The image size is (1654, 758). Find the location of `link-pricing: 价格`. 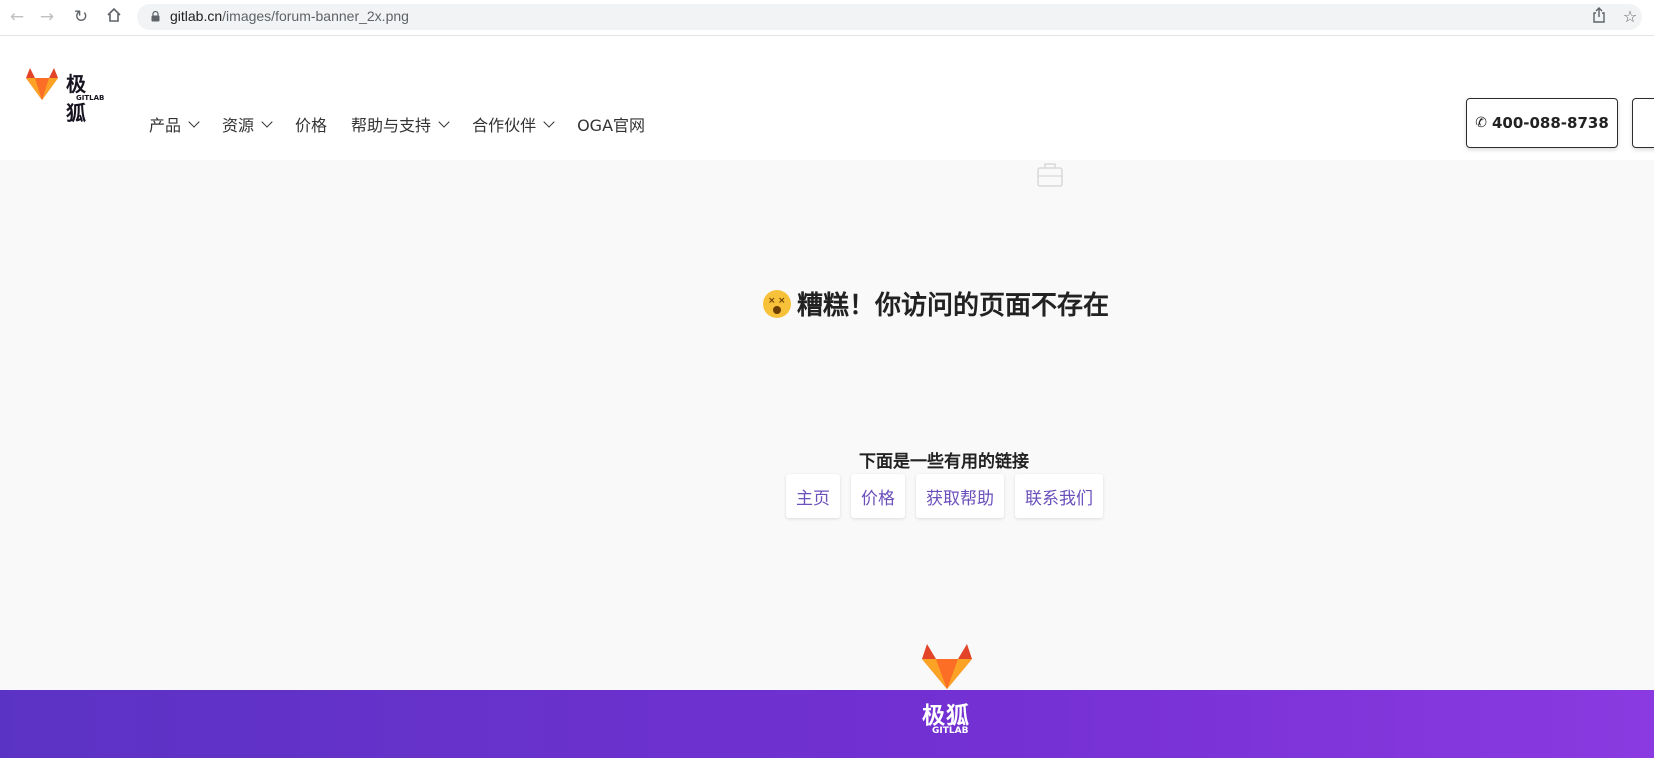

link-pricing: 价格 is located at coordinates (878, 496).